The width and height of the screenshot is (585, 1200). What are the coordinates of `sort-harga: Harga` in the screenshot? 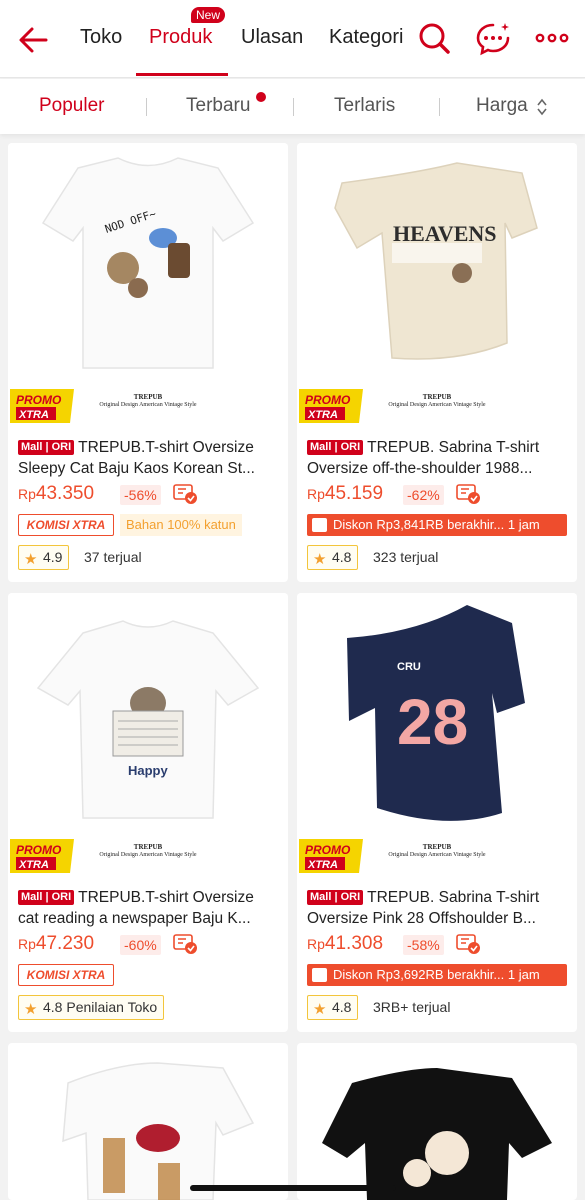 It's located at (502, 106).